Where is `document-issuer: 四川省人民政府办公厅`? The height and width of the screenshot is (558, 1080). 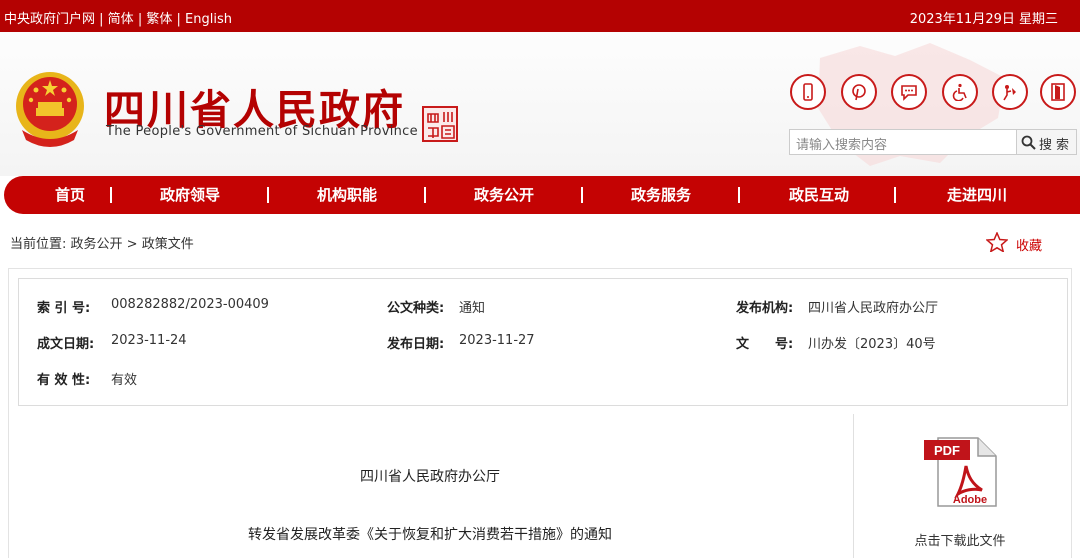
document-issuer: 四川省人民政府办公厅 is located at coordinates (430, 477).